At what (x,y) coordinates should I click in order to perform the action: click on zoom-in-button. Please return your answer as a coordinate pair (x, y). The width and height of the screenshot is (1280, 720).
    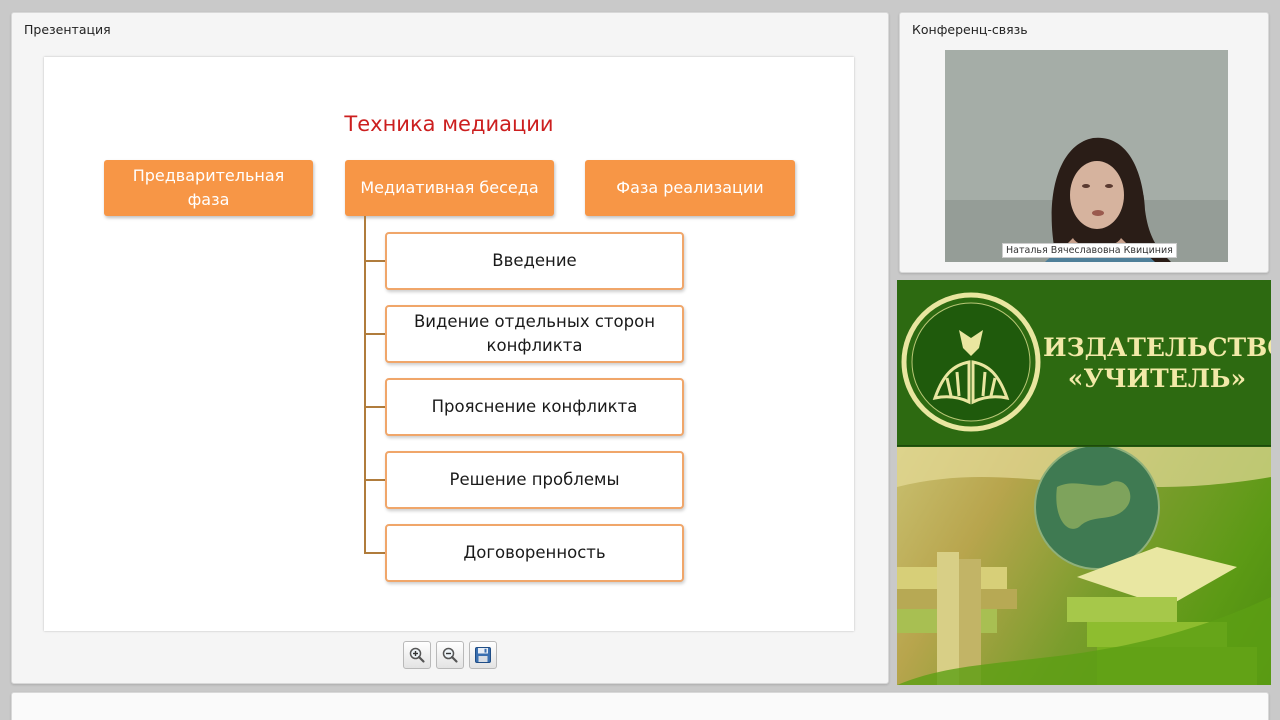
    Looking at the image, I should click on (417, 655).